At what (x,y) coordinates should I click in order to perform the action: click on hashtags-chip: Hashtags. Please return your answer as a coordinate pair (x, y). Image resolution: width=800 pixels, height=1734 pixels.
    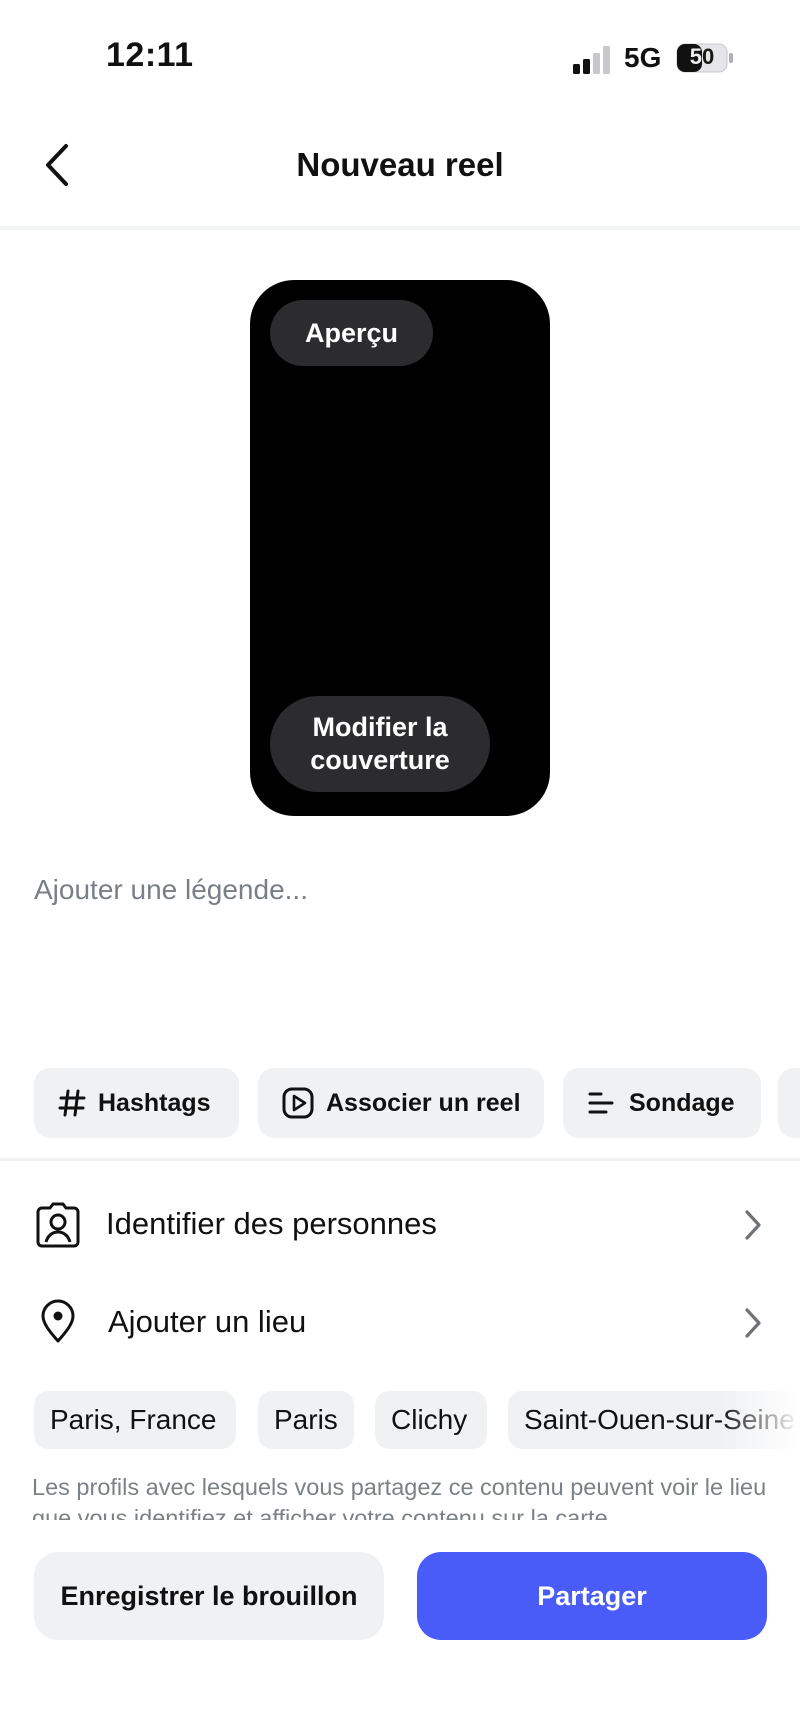
    Looking at the image, I should click on (136, 1103).